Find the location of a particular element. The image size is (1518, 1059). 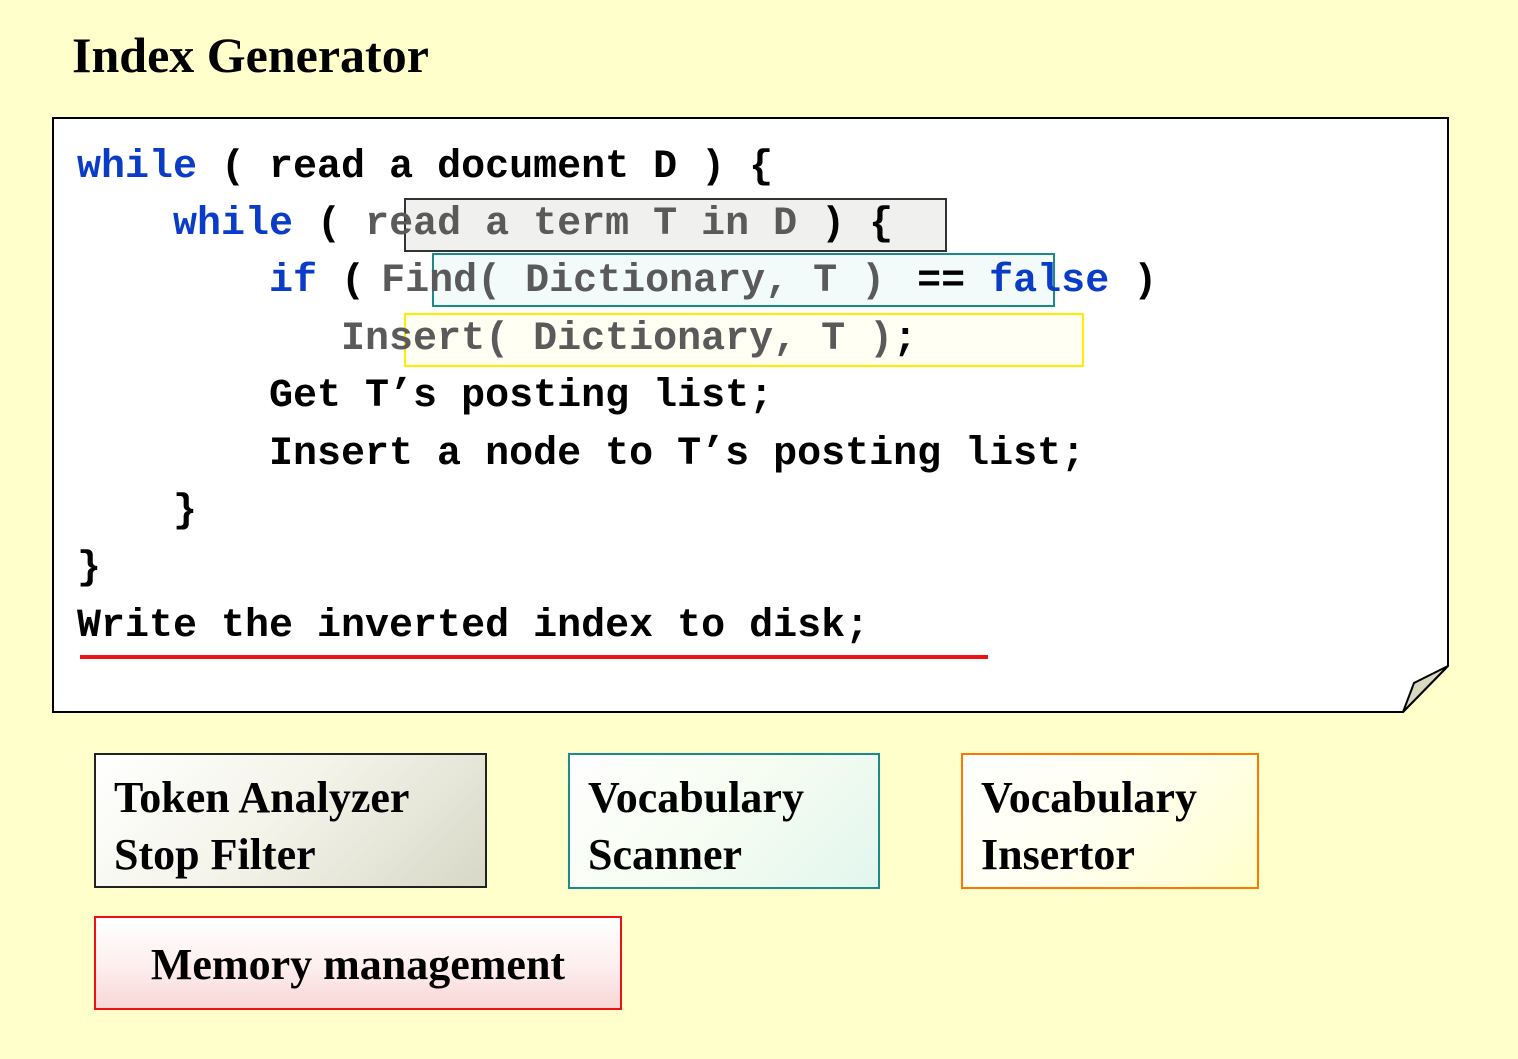

insertor-highlight-box is located at coordinates (744, 340).